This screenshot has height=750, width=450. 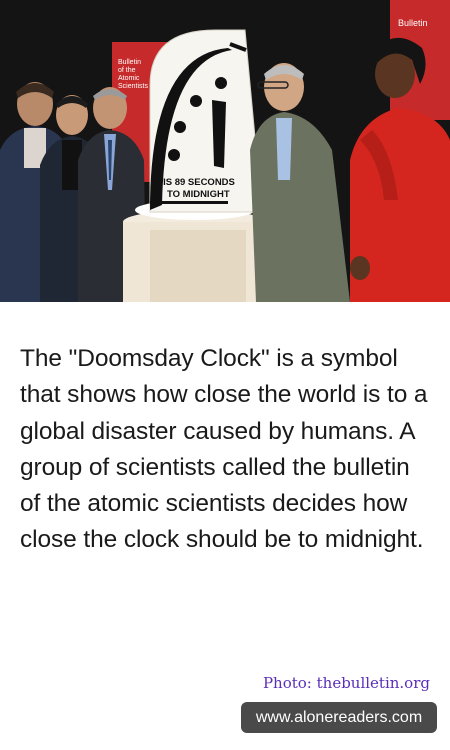 What do you see at coordinates (206, 121) in the screenshot?
I see `doomsday-clock: IT IS 89 SECONDS TO MIDNIGHT` at bounding box center [206, 121].